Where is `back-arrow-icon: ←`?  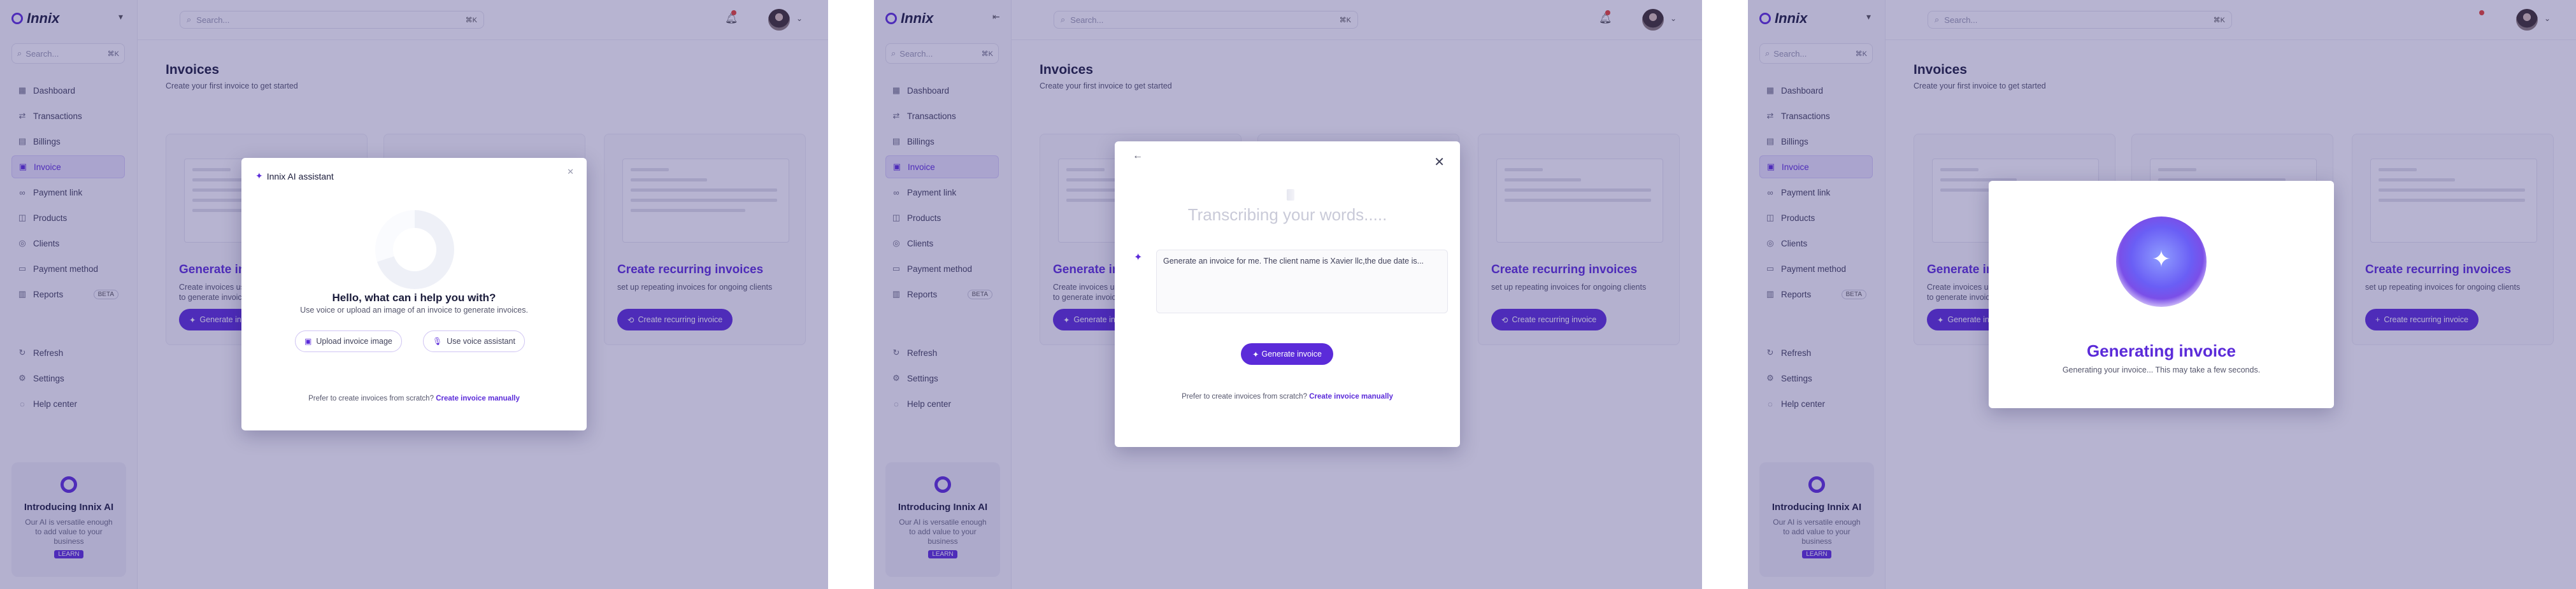
back-arrow-icon: ← is located at coordinates (1138, 156).